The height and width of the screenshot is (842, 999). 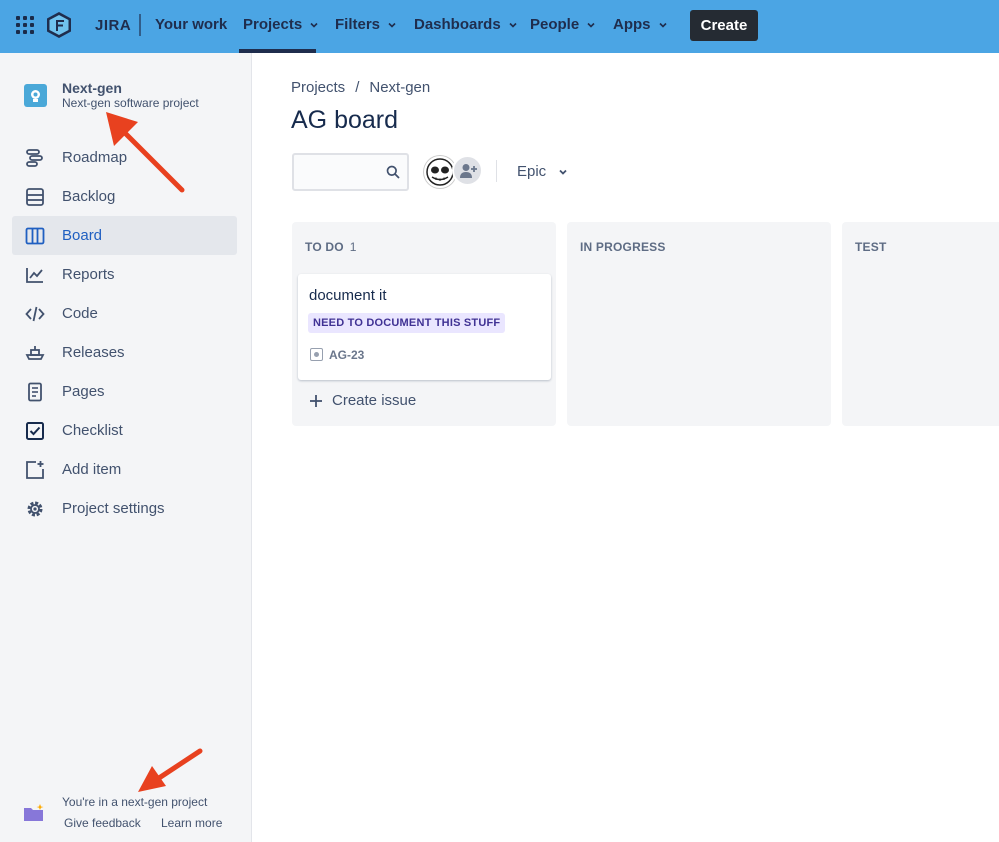 What do you see at coordinates (92, 430) in the screenshot?
I see `sidebar-item-label: Checklist` at bounding box center [92, 430].